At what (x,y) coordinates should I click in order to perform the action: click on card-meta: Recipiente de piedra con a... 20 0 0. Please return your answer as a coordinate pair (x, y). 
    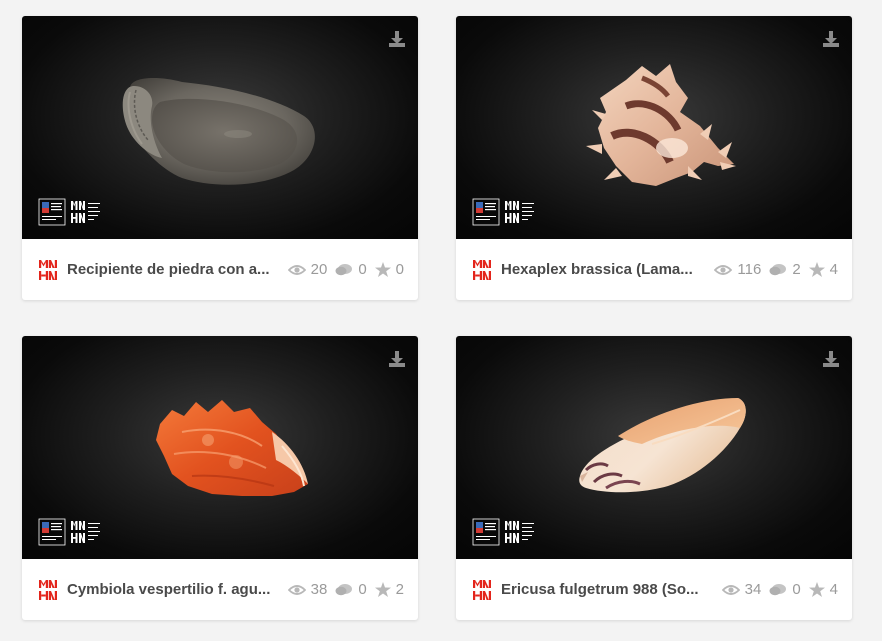
    Looking at the image, I should click on (220, 269).